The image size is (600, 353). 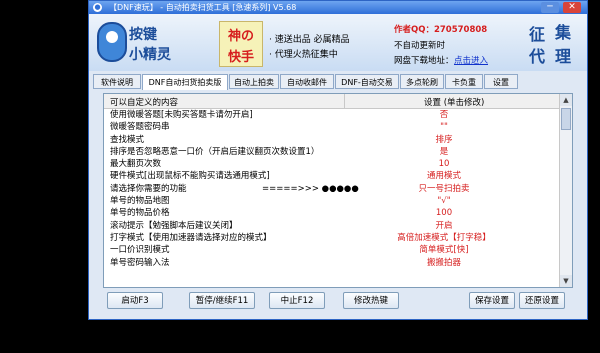 I want to click on window-title: 【DNF速玩】 - 自动拍卖扫货工具 [急速系列] V5.68, so click(x=203, y=7).